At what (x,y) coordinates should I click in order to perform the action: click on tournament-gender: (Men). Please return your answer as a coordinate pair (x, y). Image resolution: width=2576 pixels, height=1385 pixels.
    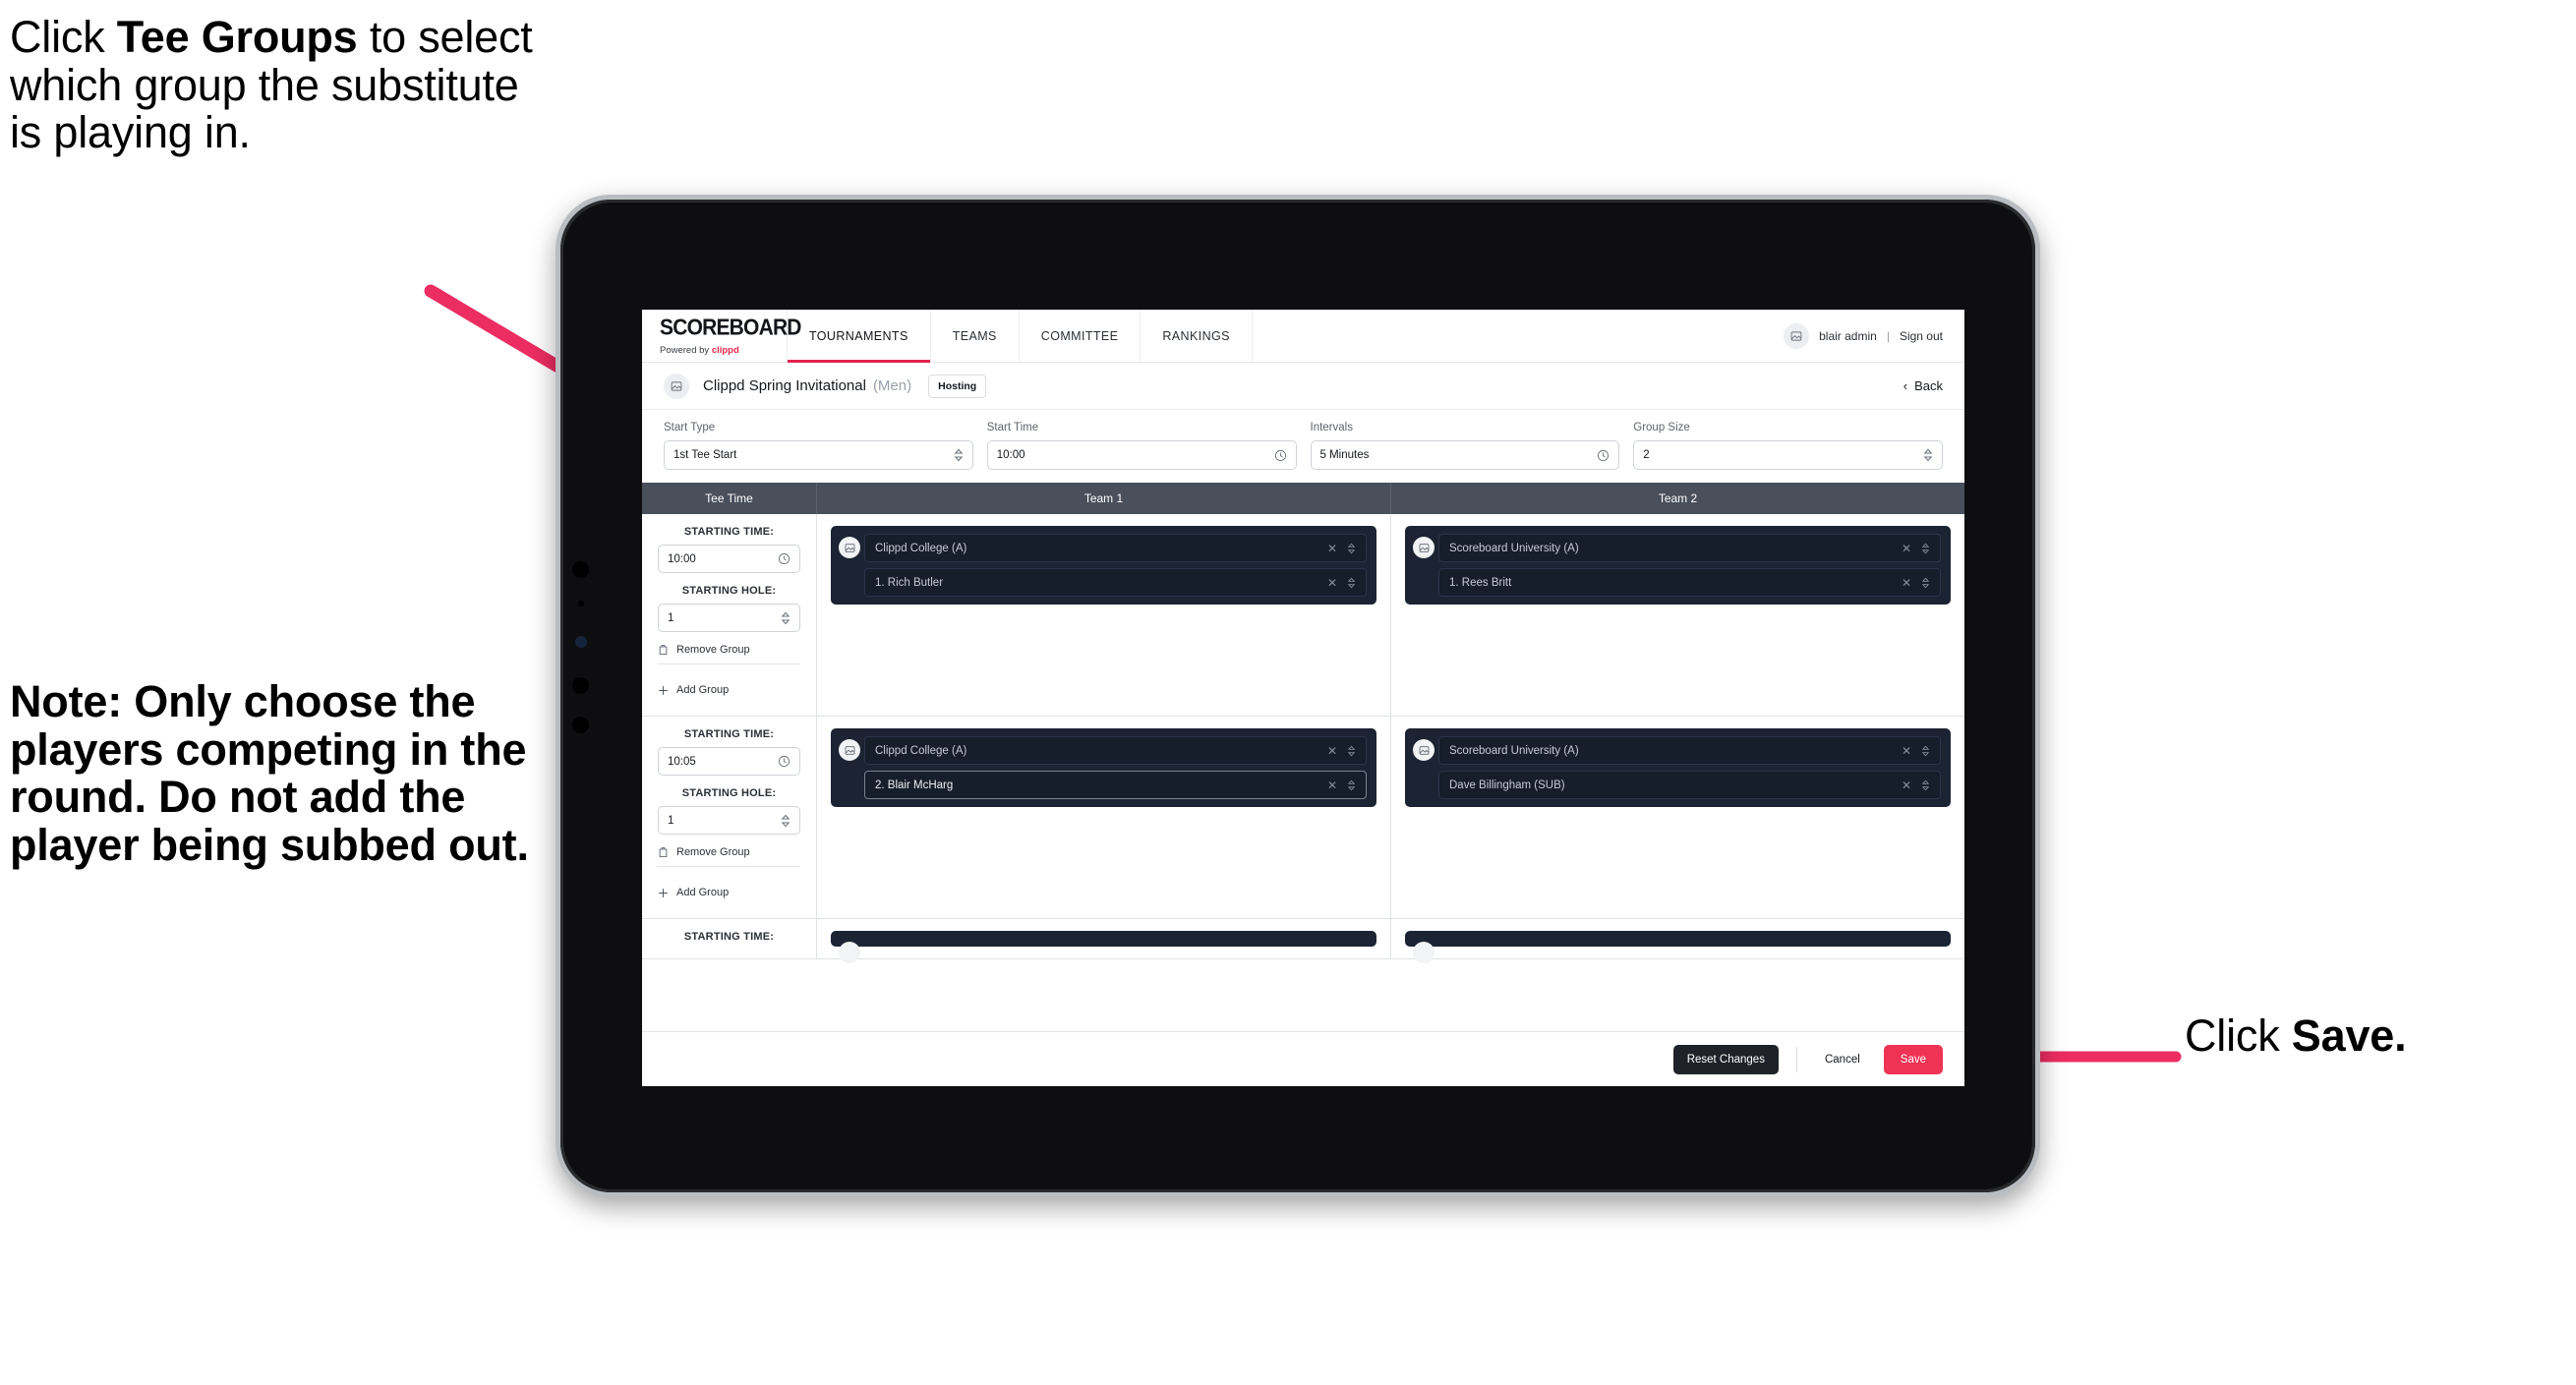
    Looking at the image, I should click on (892, 385).